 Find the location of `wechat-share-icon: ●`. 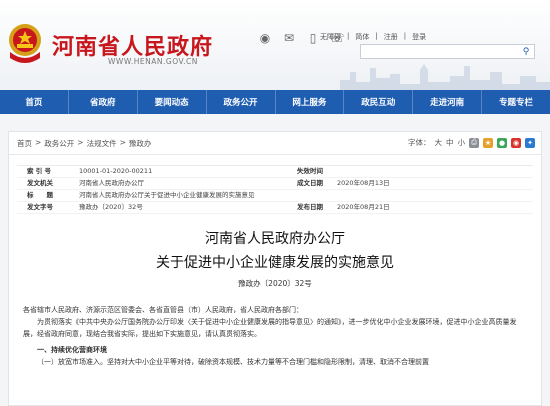

wechat-share-icon: ● is located at coordinates (502, 142).